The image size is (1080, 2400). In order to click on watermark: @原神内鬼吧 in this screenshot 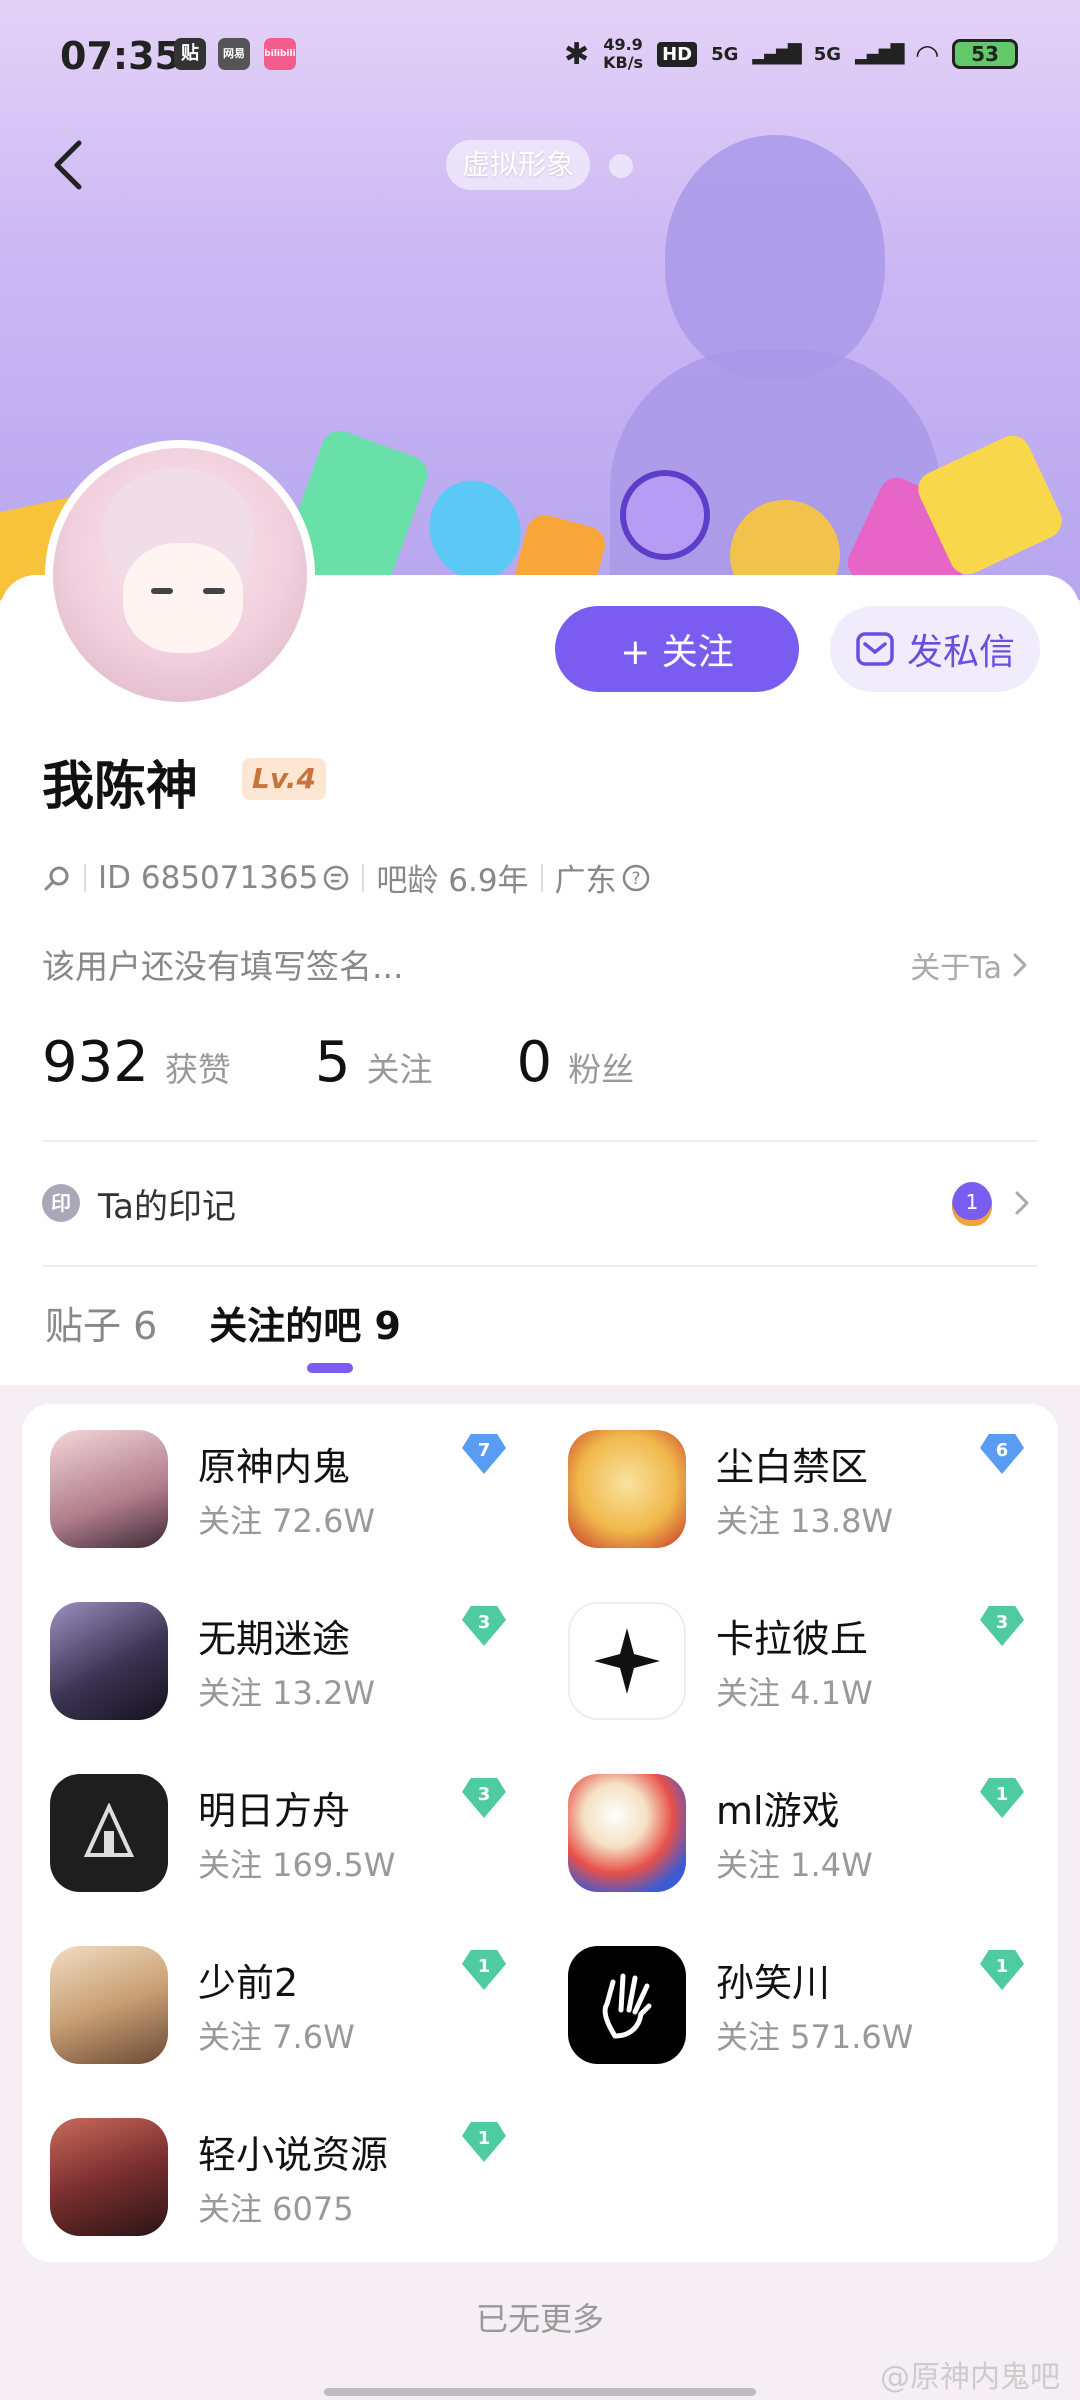, I will do `click(970, 2377)`.